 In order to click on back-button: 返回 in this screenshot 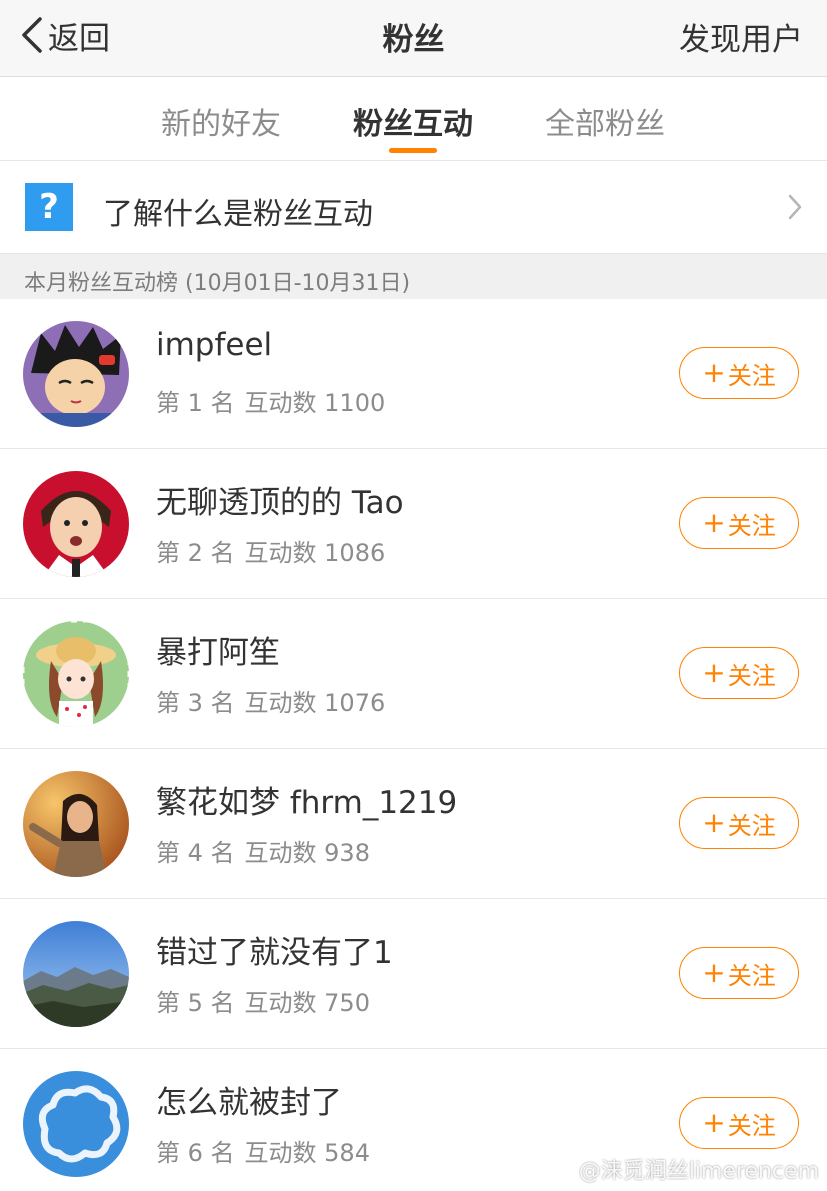, I will do `click(64, 35)`.